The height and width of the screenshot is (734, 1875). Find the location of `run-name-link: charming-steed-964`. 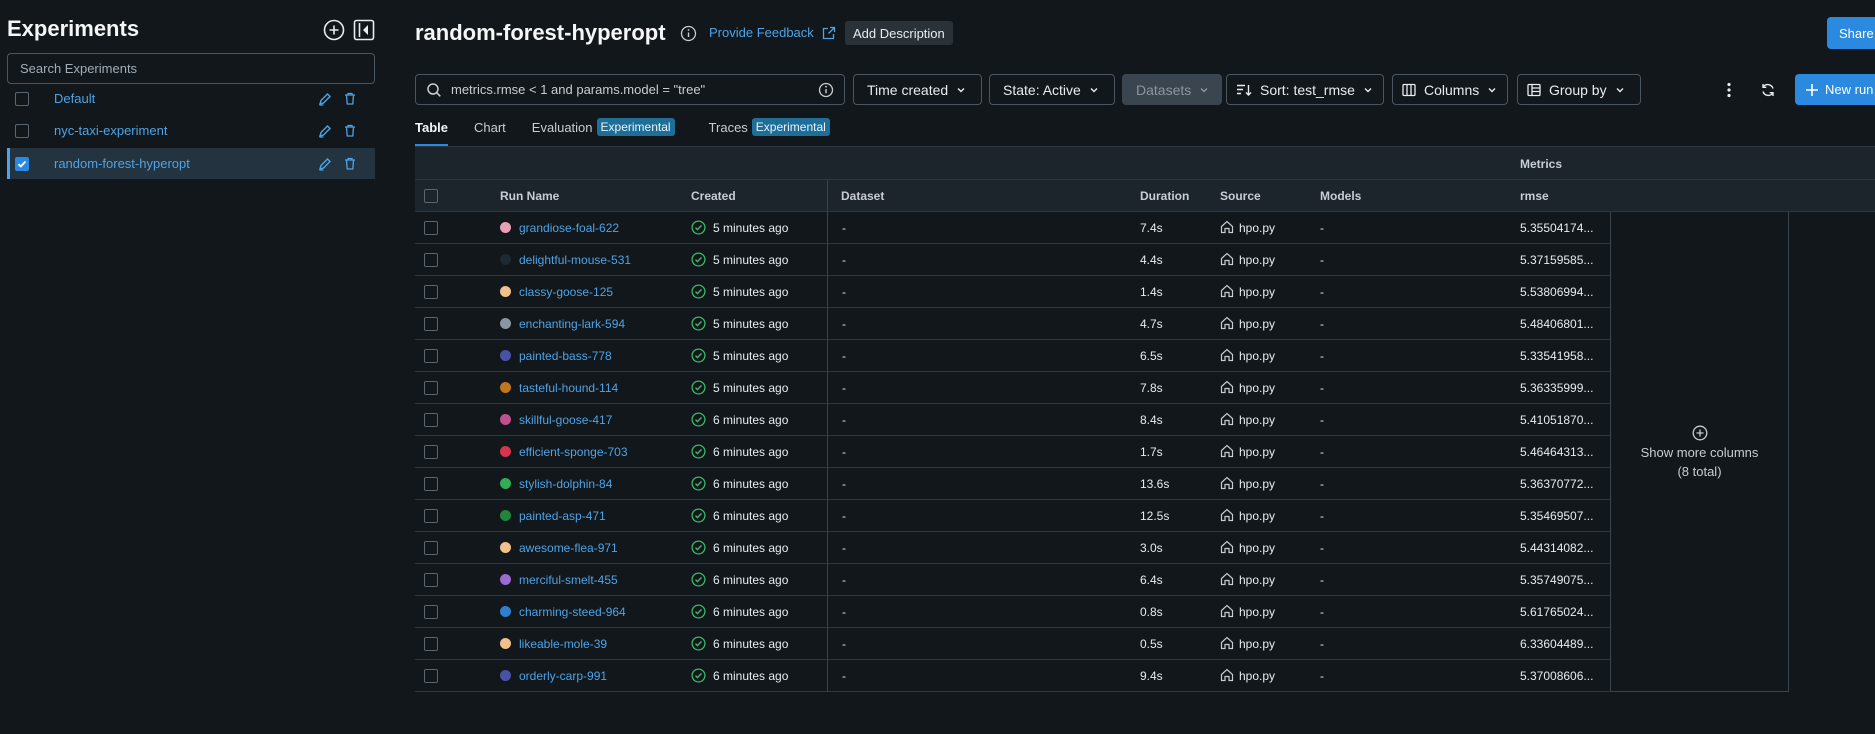

run-name-link: charming-steed-964 is located at coordinates (572, 612).